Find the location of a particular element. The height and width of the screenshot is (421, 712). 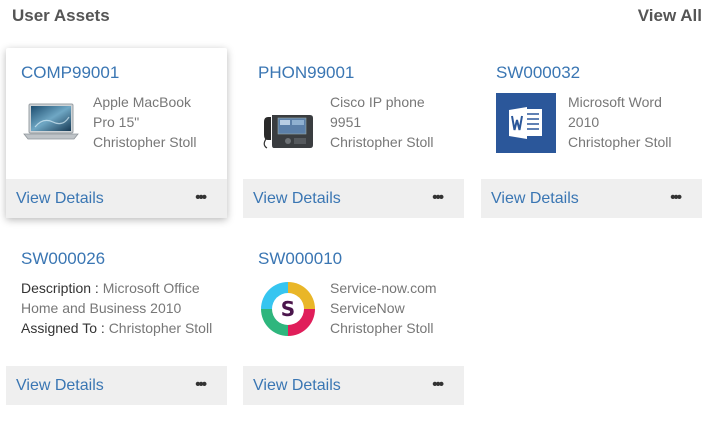

asset-id-link: SW000010 is located at coordinates (300, 259).